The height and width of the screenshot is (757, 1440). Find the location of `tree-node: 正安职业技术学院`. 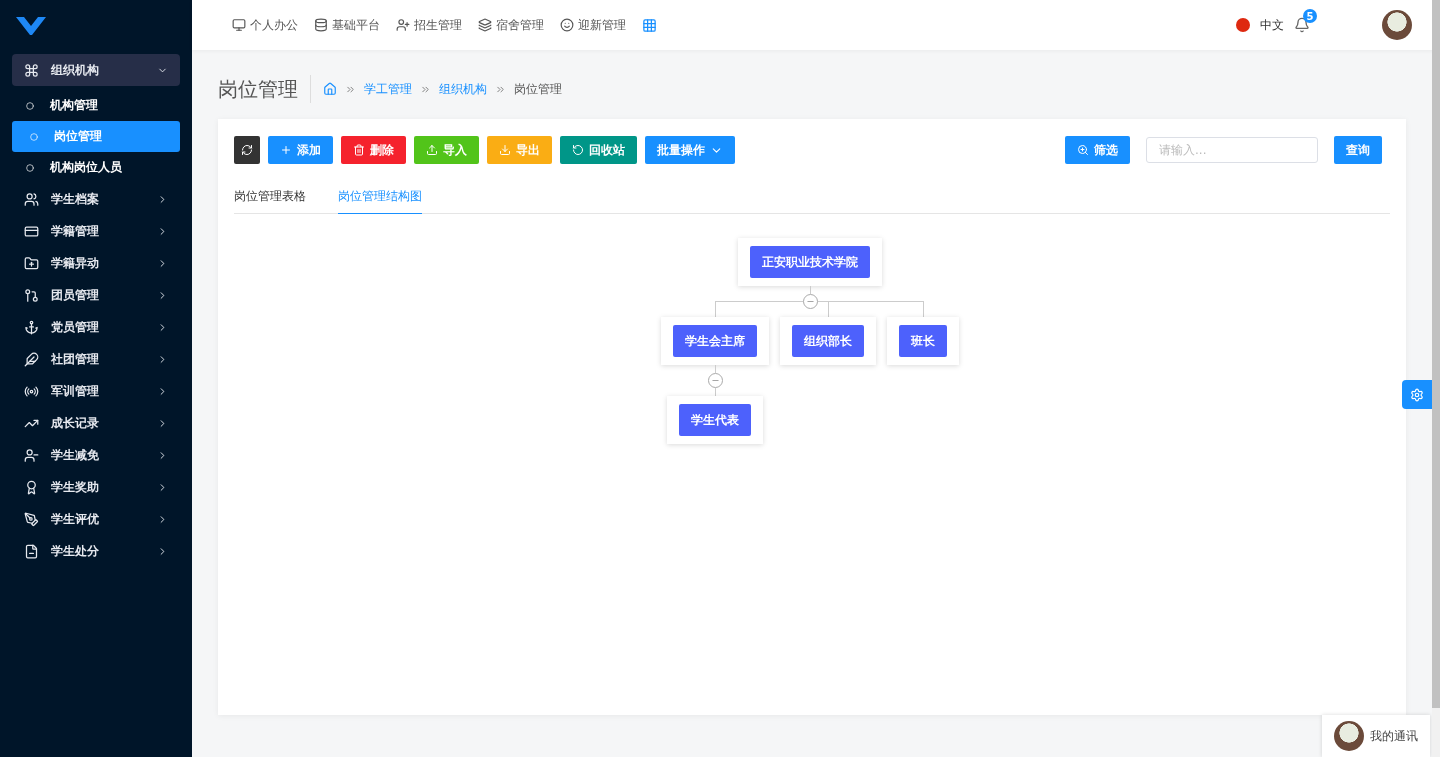

tree-node: 正安职业技术学院 is located at coordinates (810, 262).